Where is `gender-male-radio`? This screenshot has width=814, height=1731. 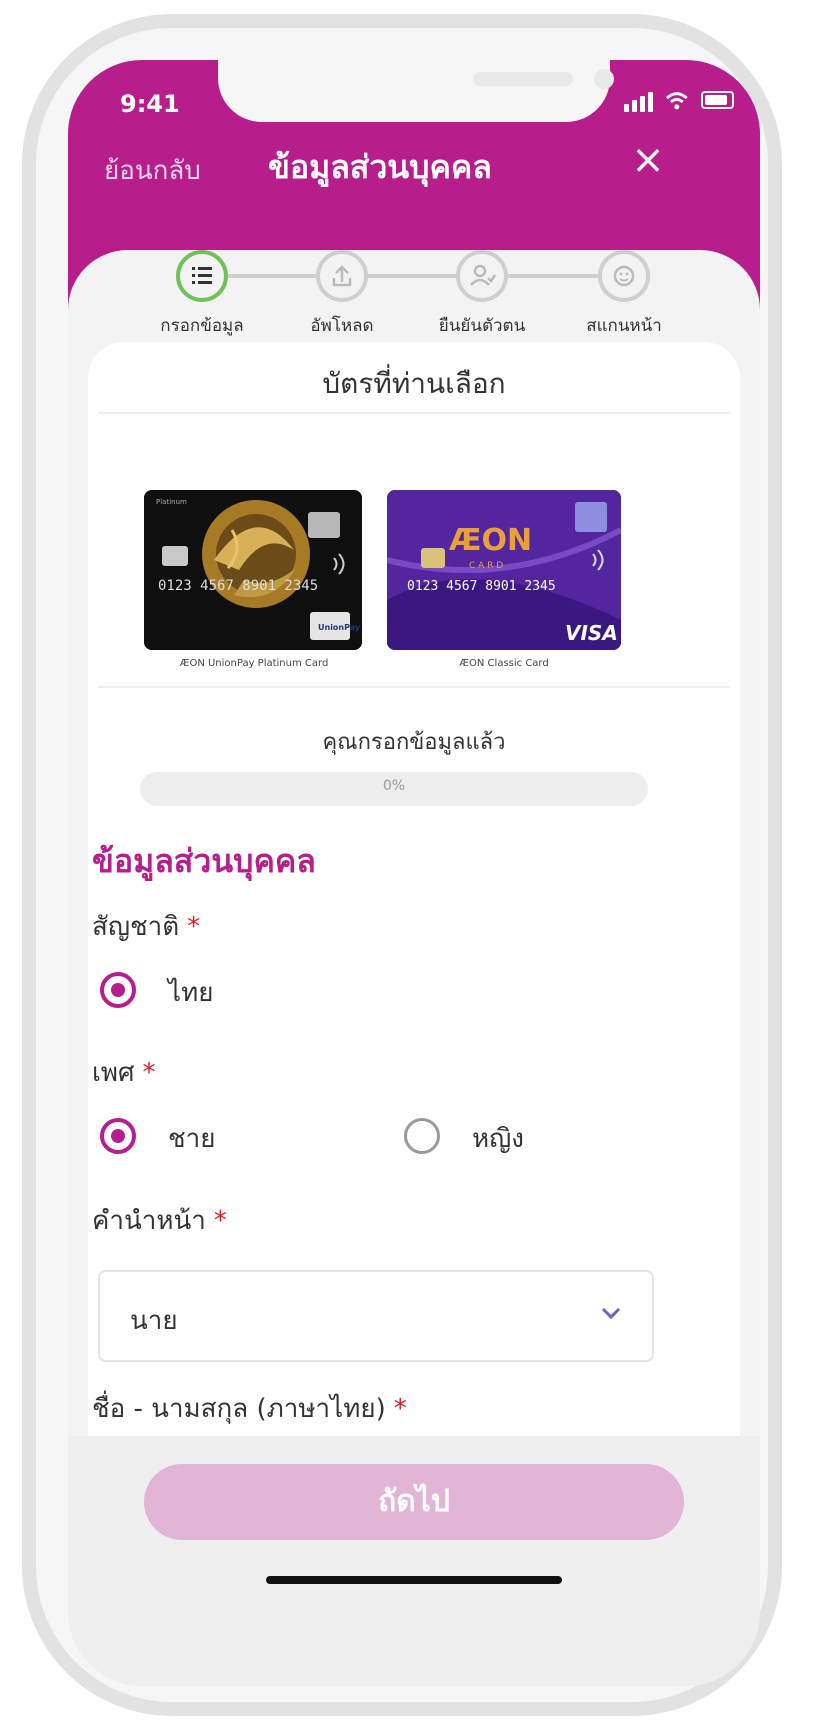
gender-male-radio is located at coordinates (118, 1136).